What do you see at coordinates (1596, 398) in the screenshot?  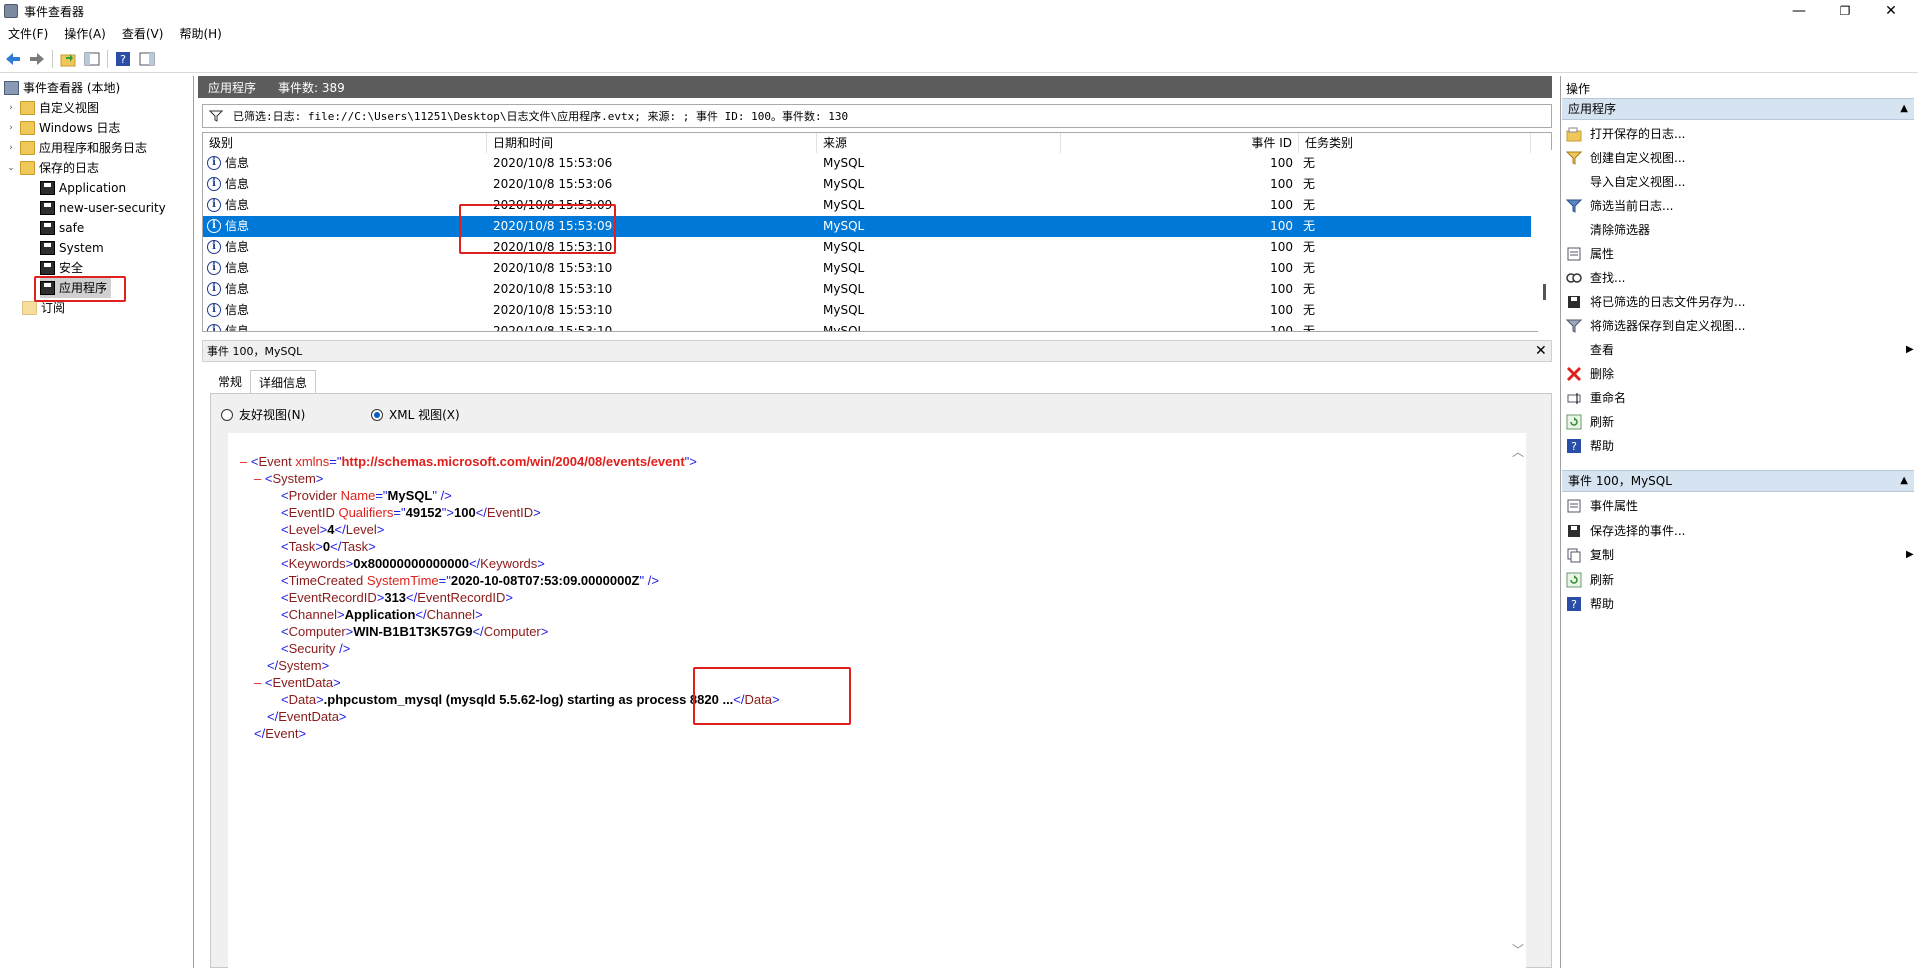 I see `action-rename: 重命名` at bounding box center [1596, 398].